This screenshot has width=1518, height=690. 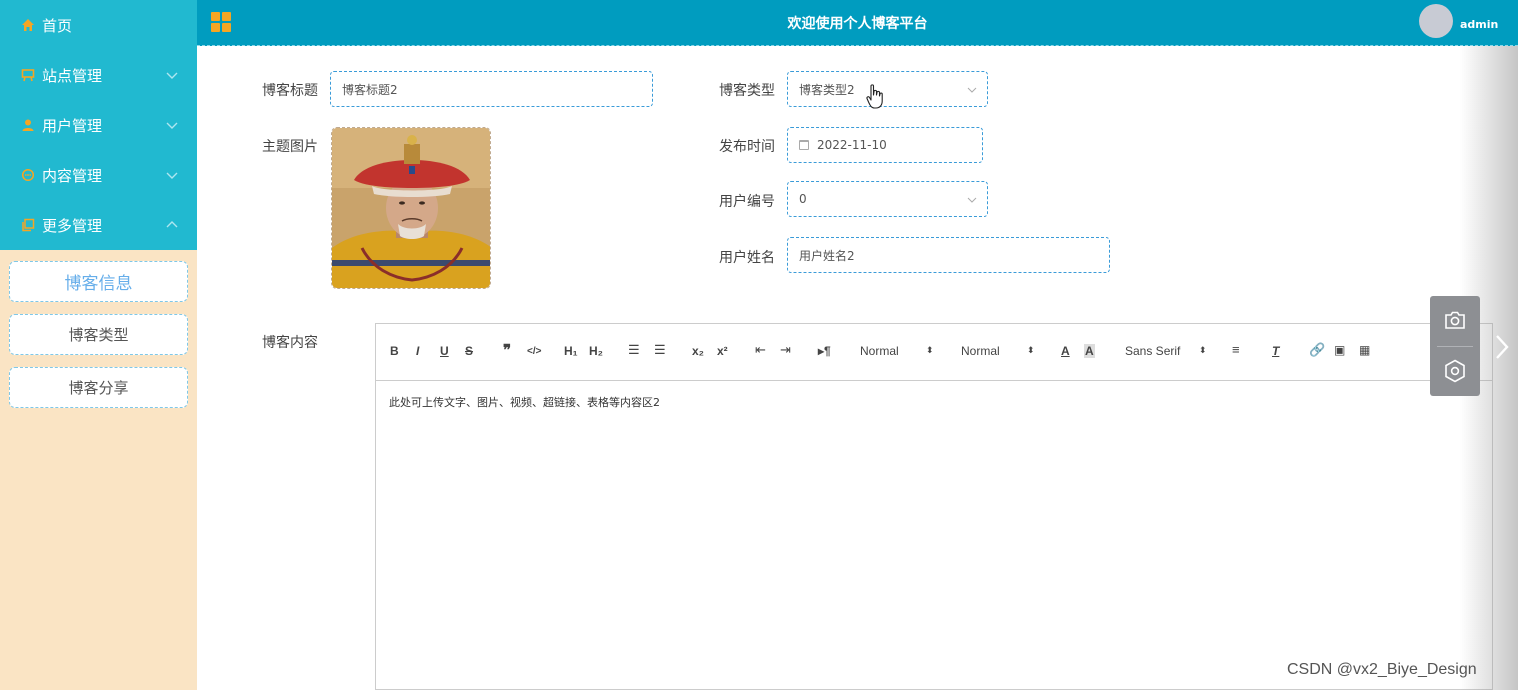 I want to click on sidebar-item-site: 站点管理, so click(x=98, y=75).